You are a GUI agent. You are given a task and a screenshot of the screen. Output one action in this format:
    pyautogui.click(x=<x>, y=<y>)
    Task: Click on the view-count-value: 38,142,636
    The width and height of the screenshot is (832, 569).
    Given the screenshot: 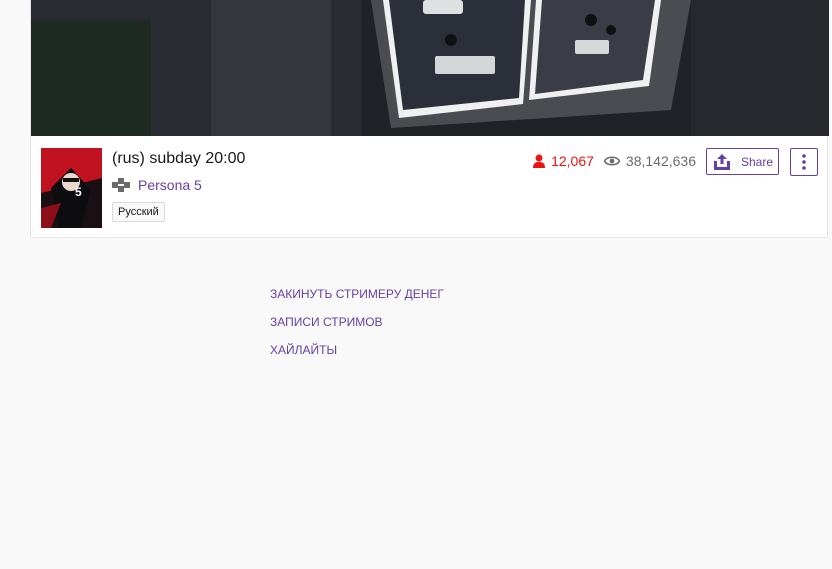 What is the action you would take?
    pyautogui.click(x=660, y=161)
    